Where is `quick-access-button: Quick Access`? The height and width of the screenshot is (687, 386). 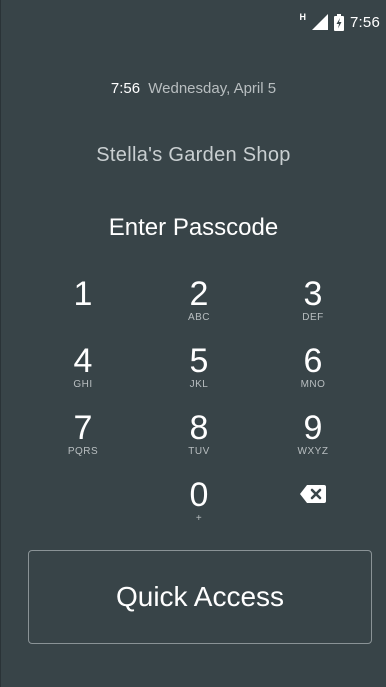
quick-access-button: Quick Access is located at coordinates (200, 597).